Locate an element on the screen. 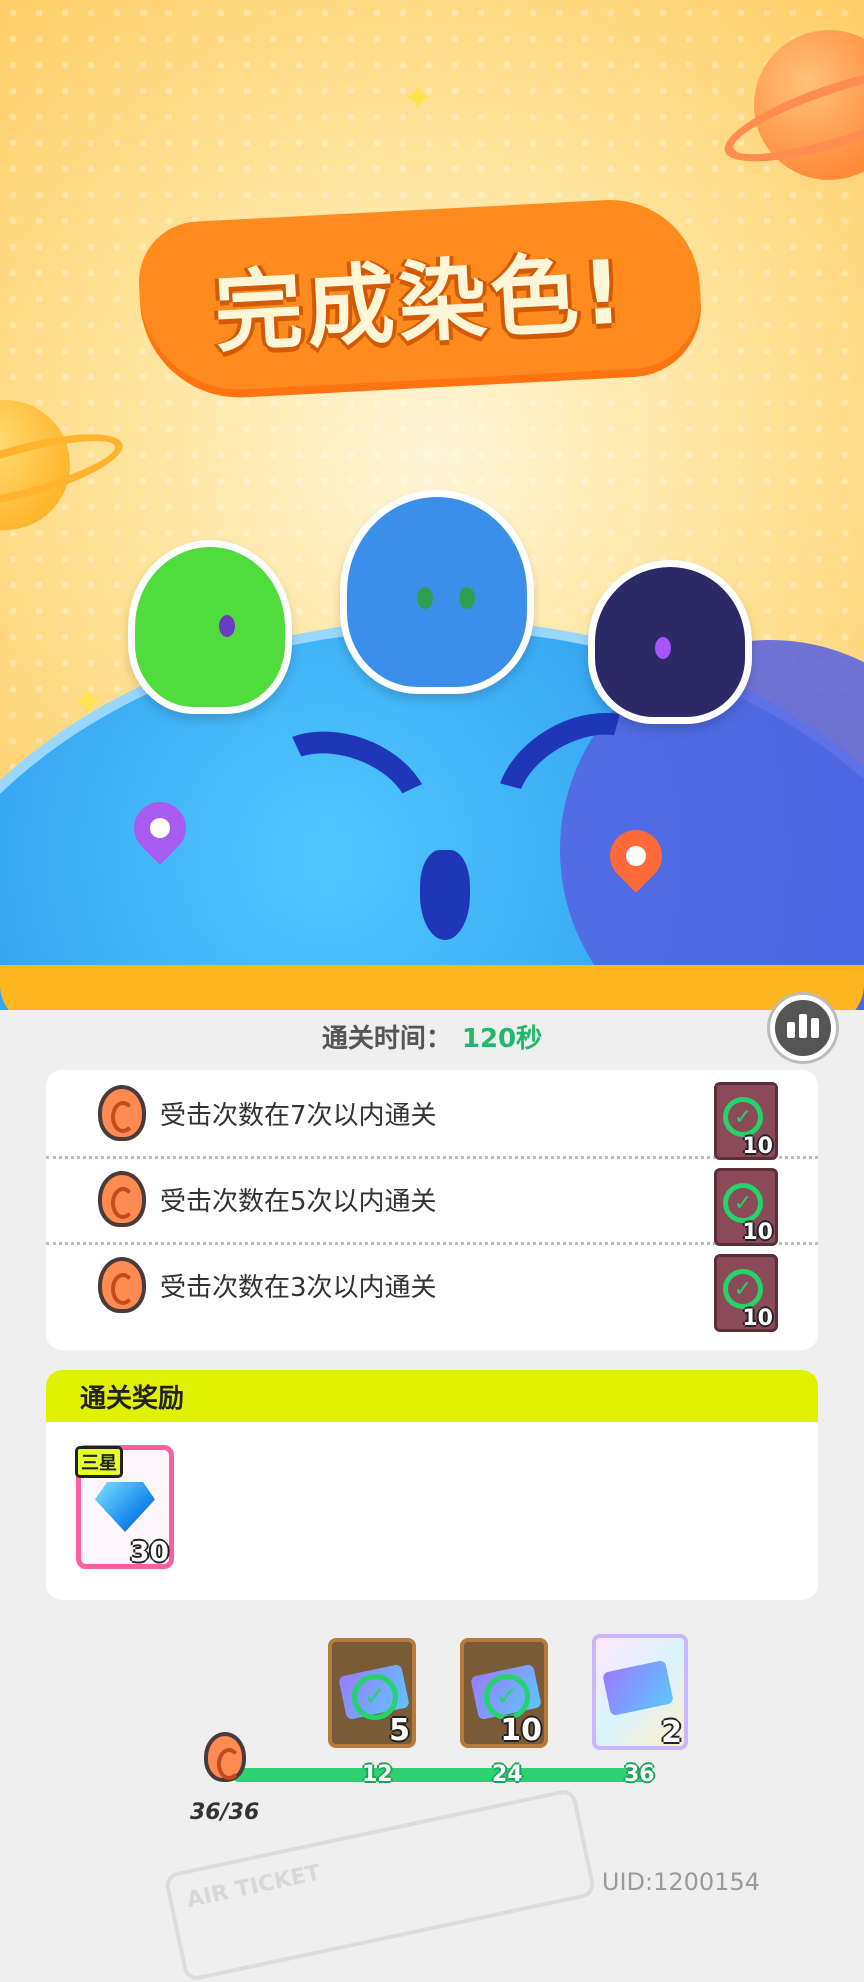 This screenshot has height=1982, width=864. reward-tag: 三星 is located at coordinates (99, 1462).